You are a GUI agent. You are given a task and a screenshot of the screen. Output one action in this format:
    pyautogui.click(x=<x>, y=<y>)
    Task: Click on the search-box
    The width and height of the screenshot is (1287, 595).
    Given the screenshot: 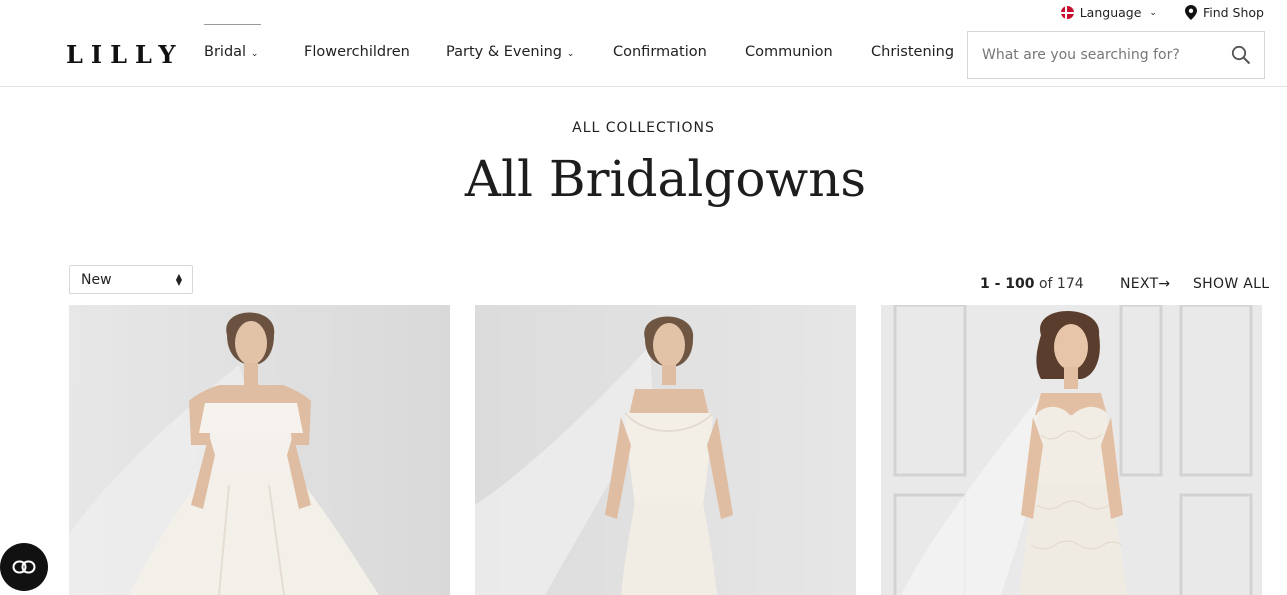 What is the action you would take?
    pyautogui.click(x=1116, y=55)
    